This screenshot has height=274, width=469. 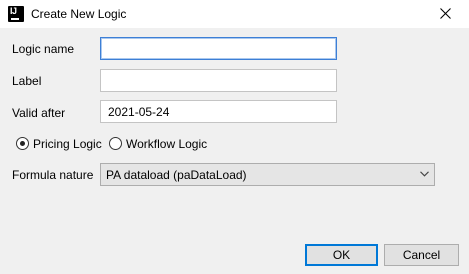 I want to click on valid-after-input, so click(x=218, y=111).